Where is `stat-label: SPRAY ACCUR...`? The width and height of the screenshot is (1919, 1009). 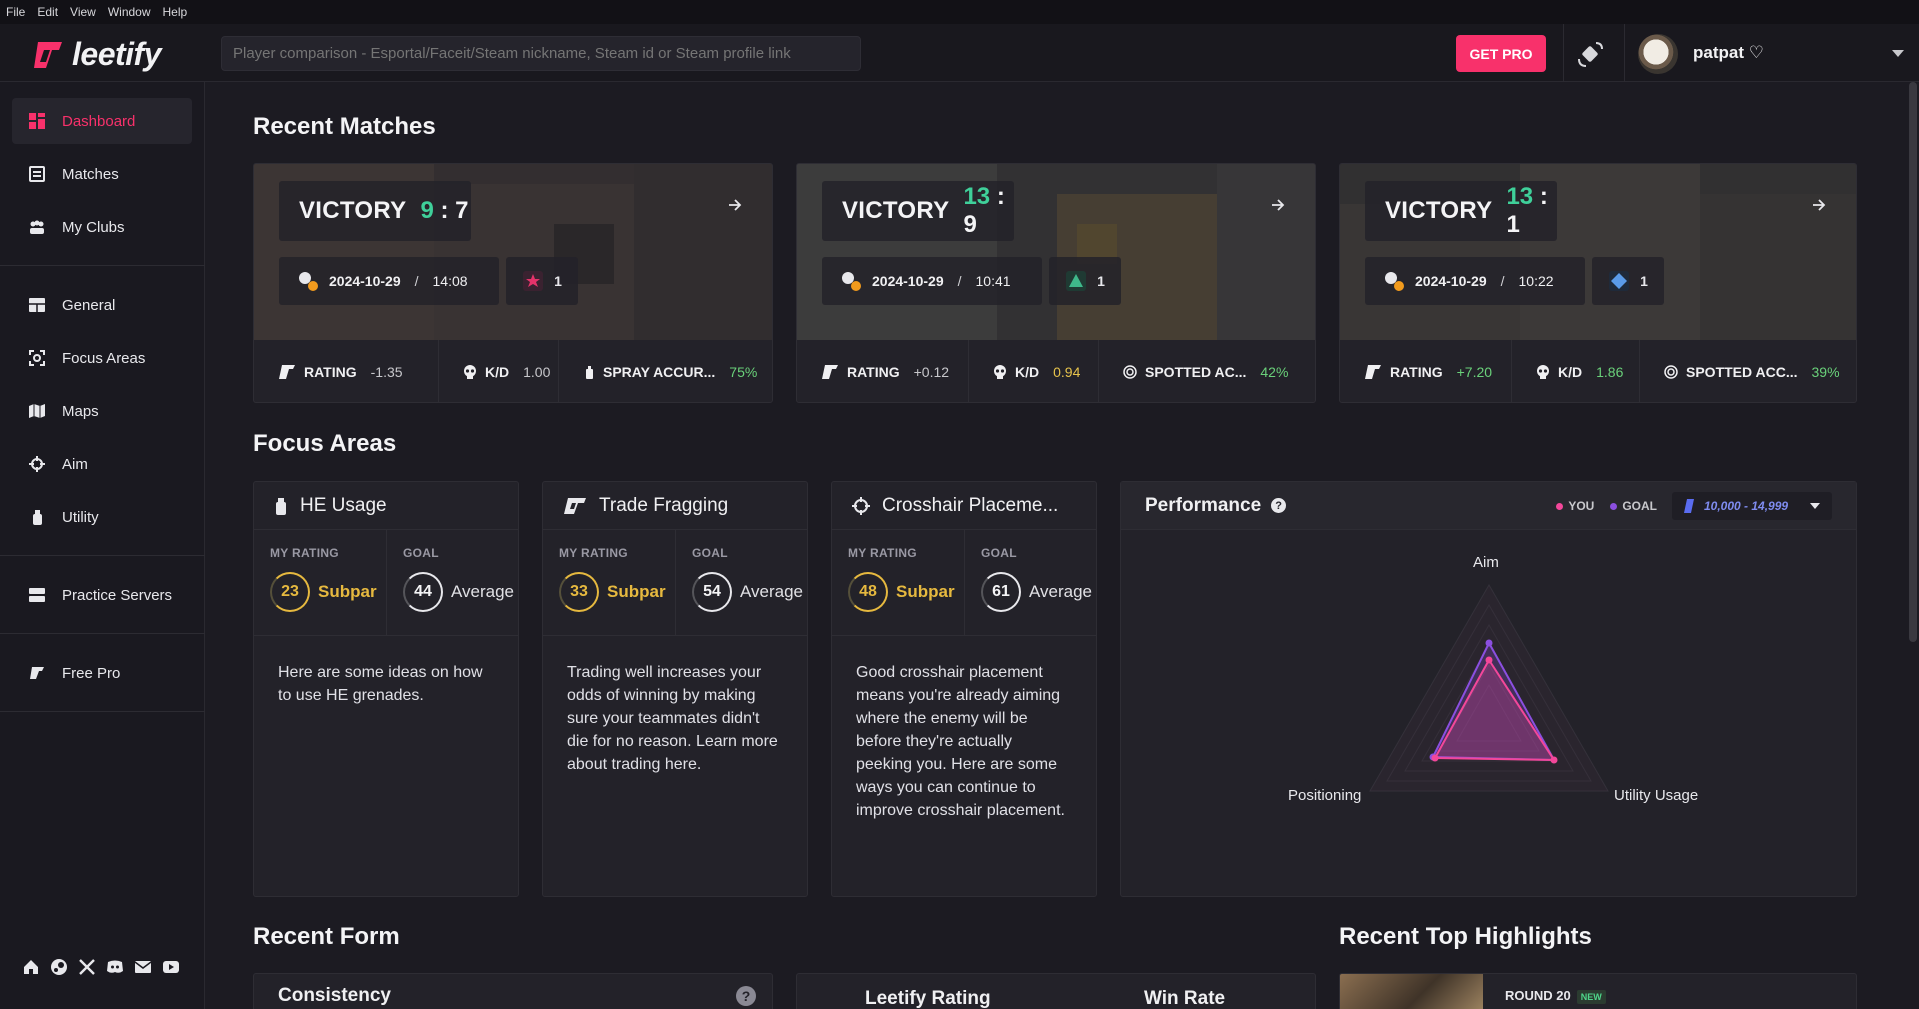
stat-label: SPRAY ACCUR... is located at coordinates (659, 372).